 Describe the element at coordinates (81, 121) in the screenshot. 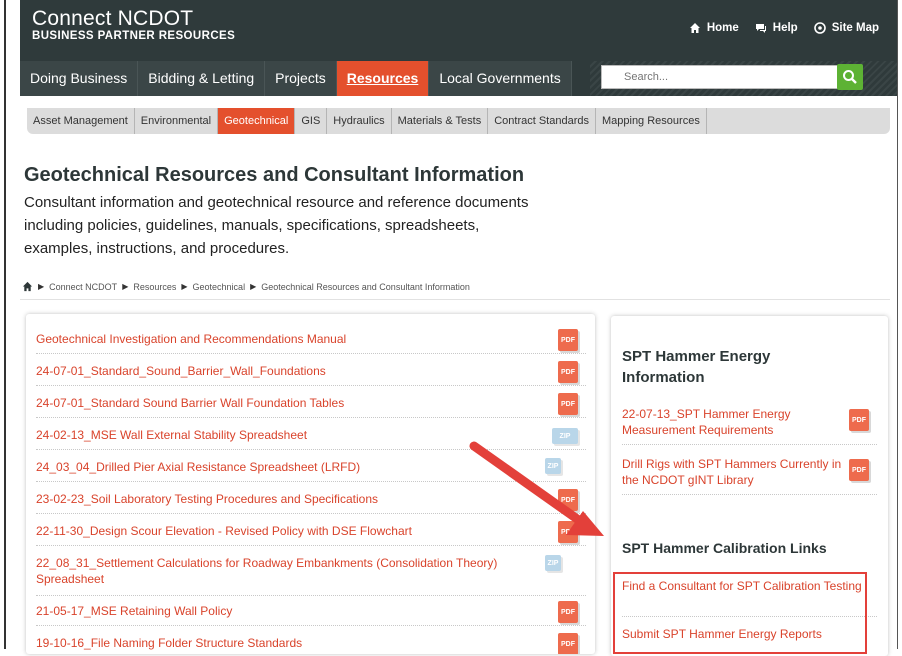

I see `subnav-asset-management: Asset Management` at that location.